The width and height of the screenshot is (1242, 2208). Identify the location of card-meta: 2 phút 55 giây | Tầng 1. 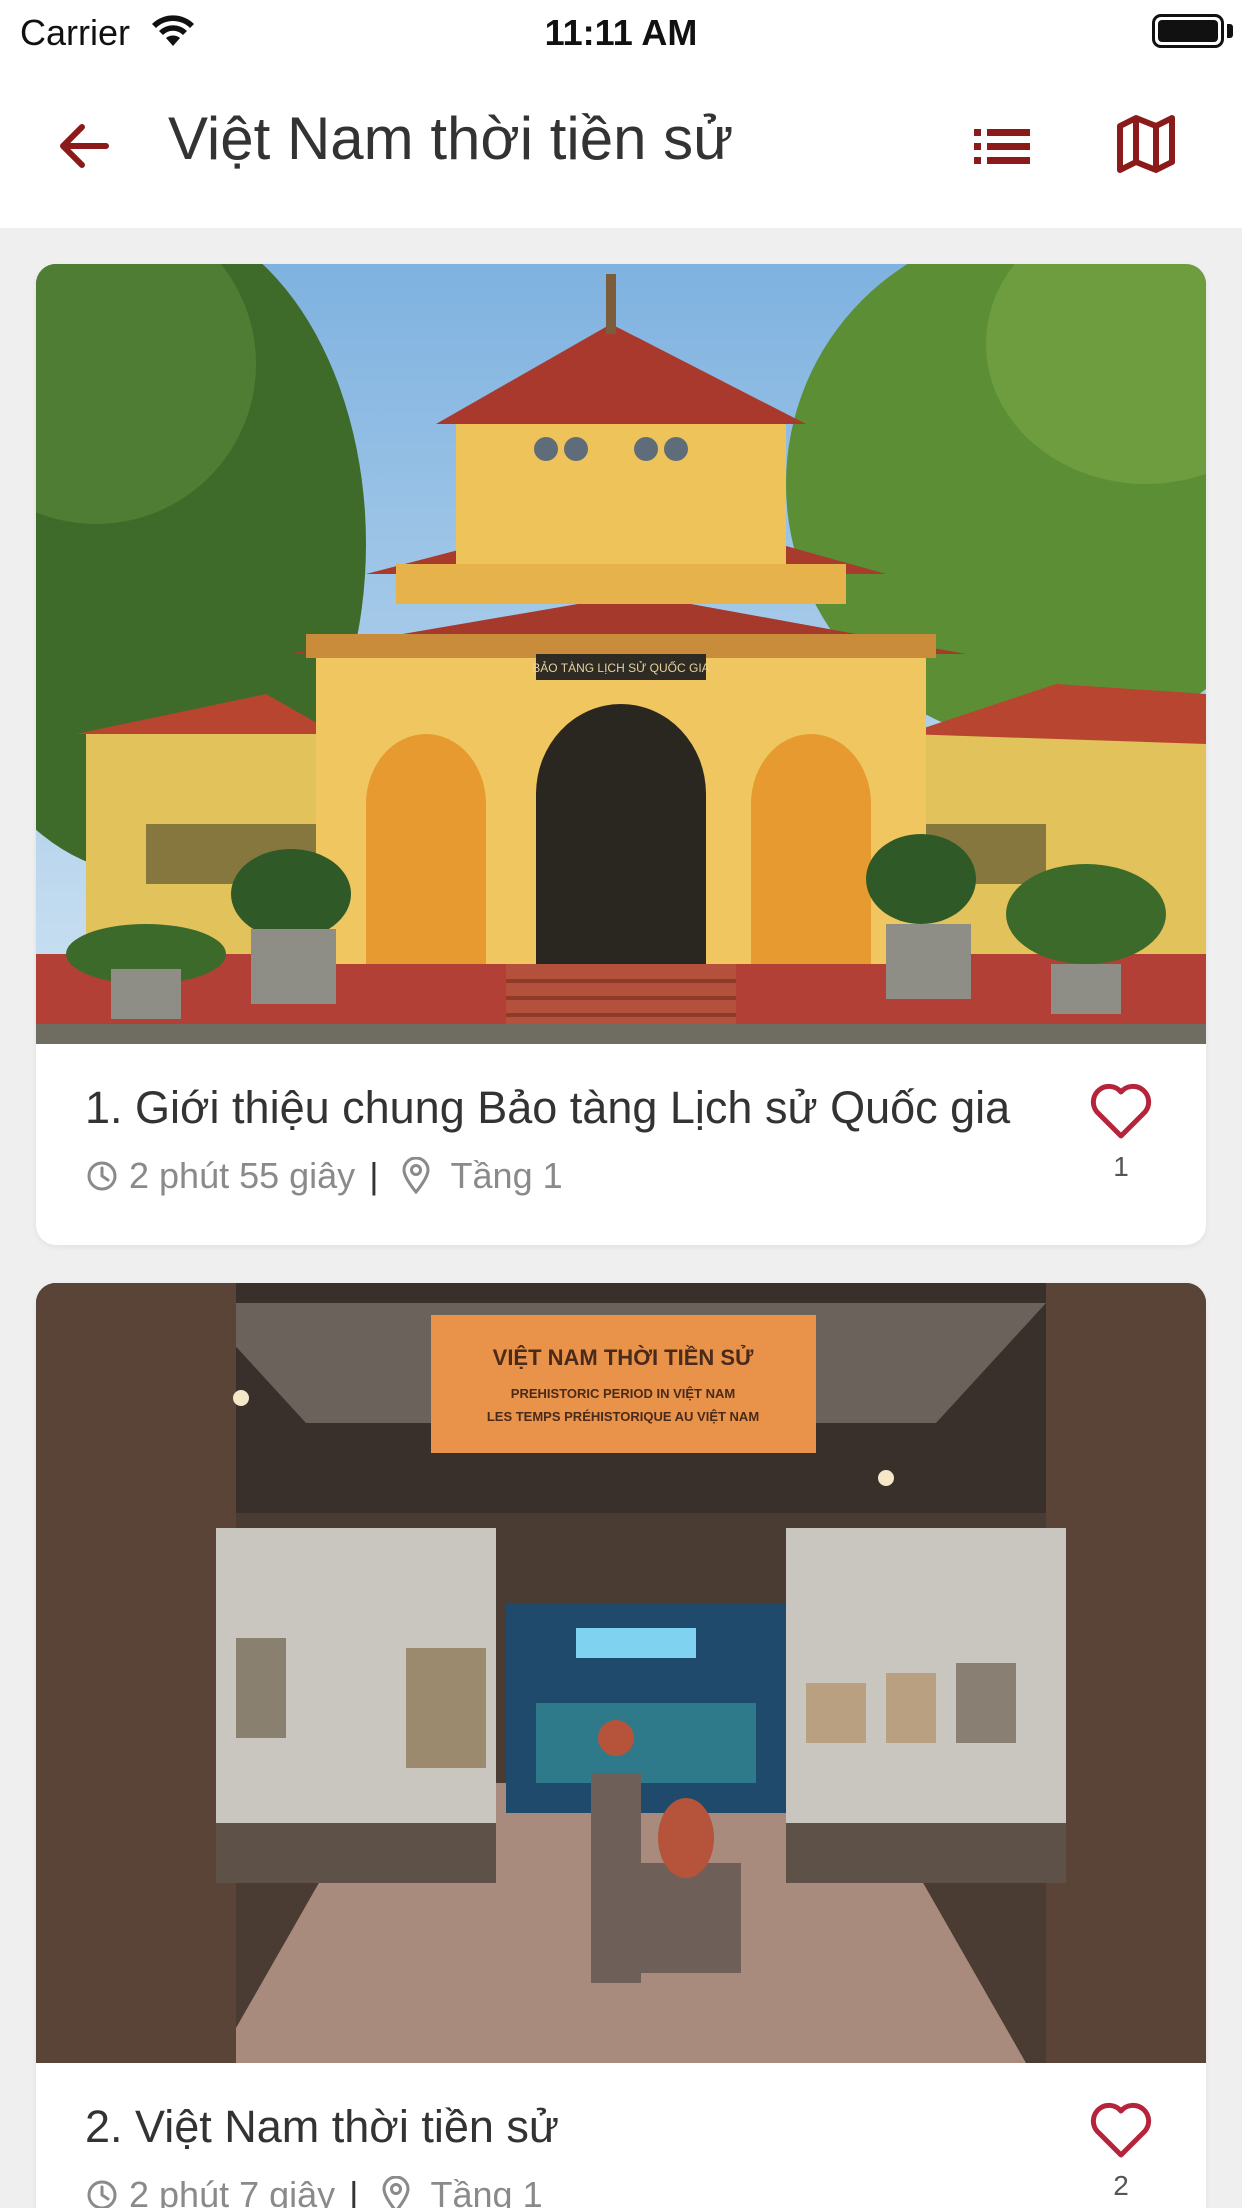
(324, 1176).